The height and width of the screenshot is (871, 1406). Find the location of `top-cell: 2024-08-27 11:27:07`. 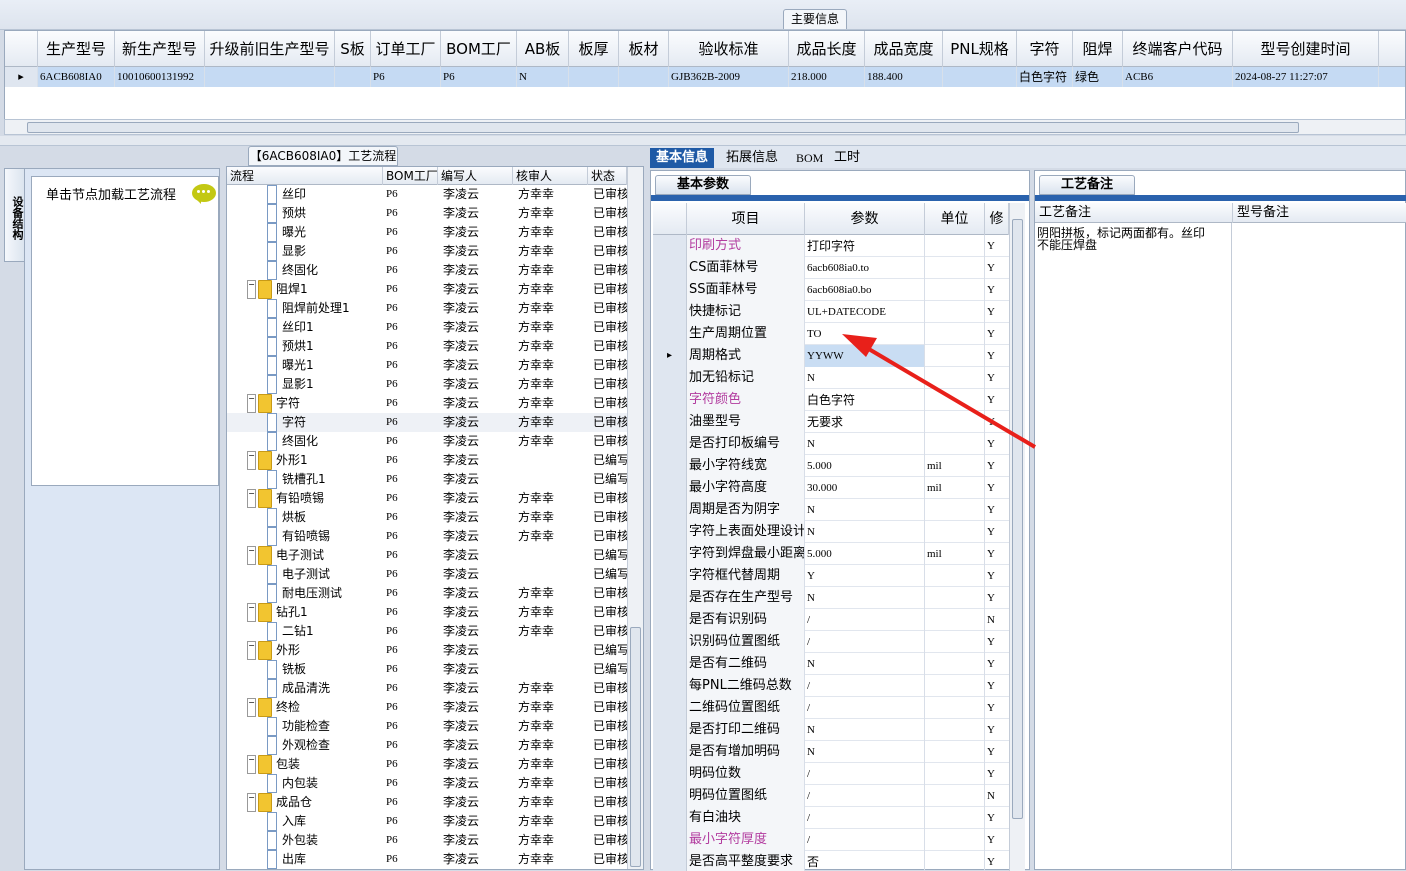

top-cell: 2024-08-27 11:27:07 is located at coordinates (1306, 77).